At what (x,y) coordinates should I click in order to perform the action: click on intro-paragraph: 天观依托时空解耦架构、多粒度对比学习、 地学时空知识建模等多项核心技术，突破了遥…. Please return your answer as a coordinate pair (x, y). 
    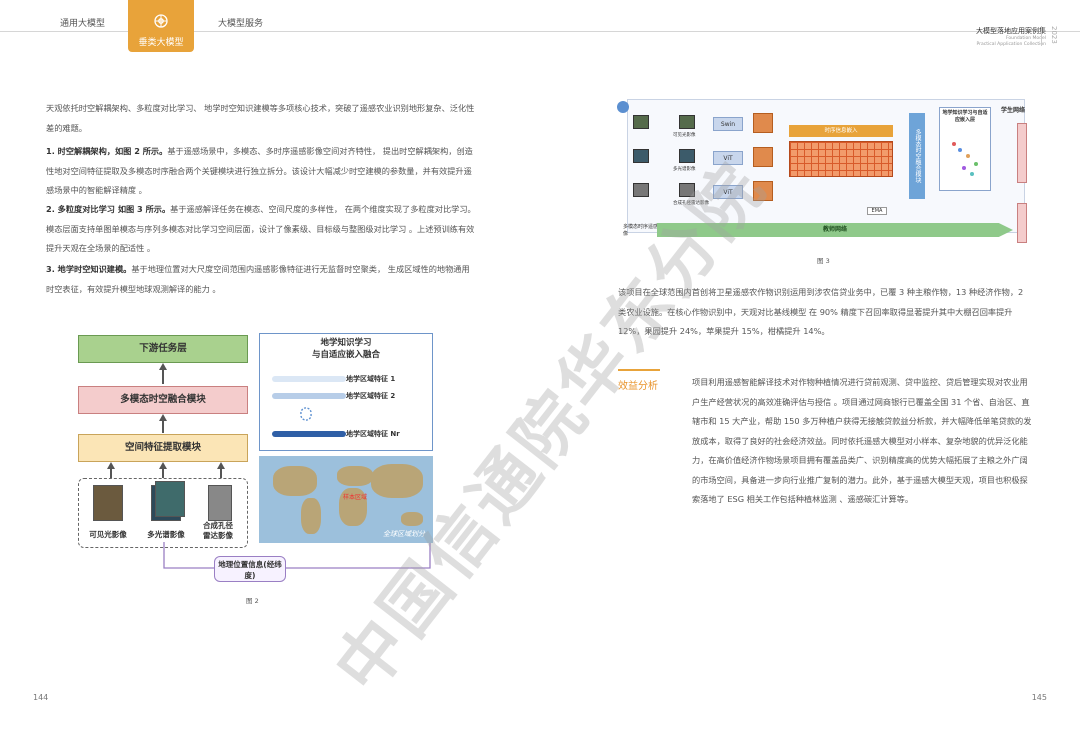
    Looking at the image, I should click on (260, 118).